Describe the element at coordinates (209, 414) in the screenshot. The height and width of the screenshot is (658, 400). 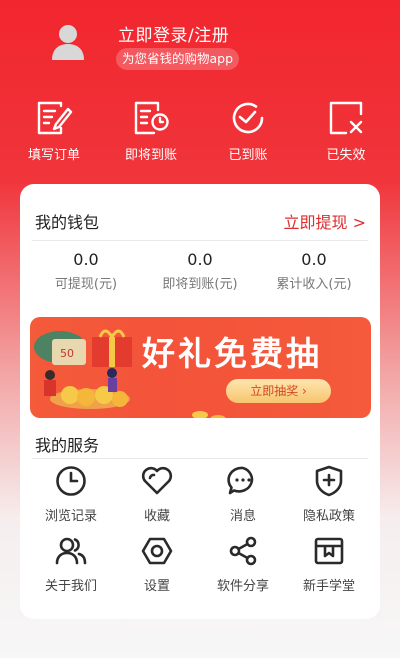
I see `coins-decoration` at that location.